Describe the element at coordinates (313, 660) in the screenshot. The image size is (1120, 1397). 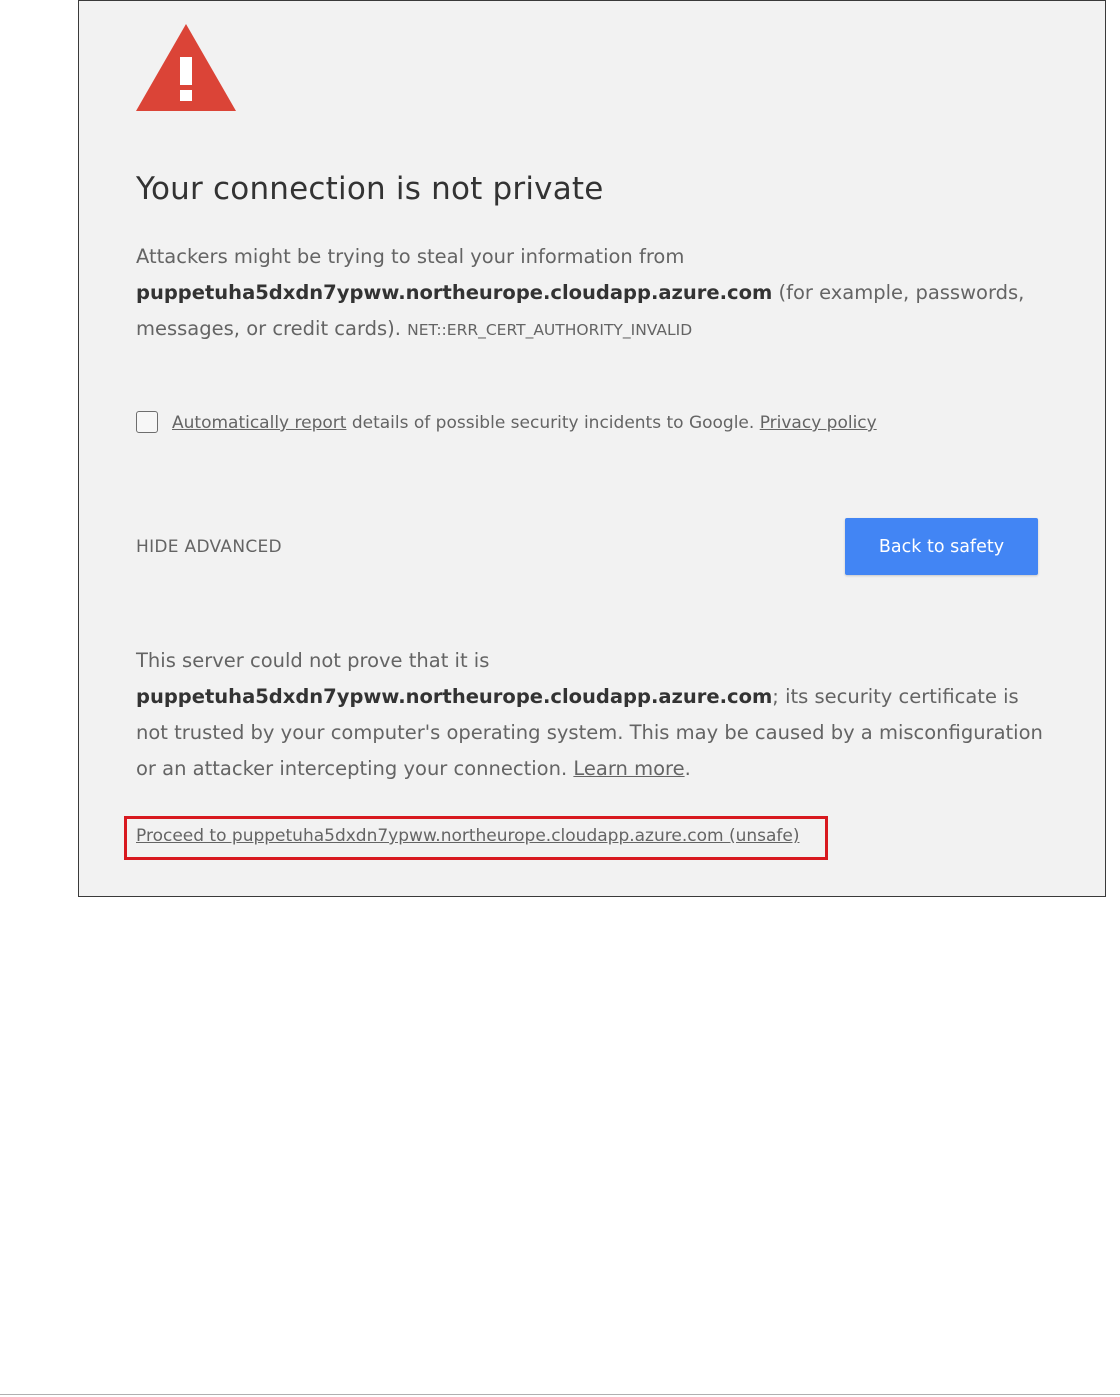
I see `details-prefix: This server could not prove that it is` at that location.